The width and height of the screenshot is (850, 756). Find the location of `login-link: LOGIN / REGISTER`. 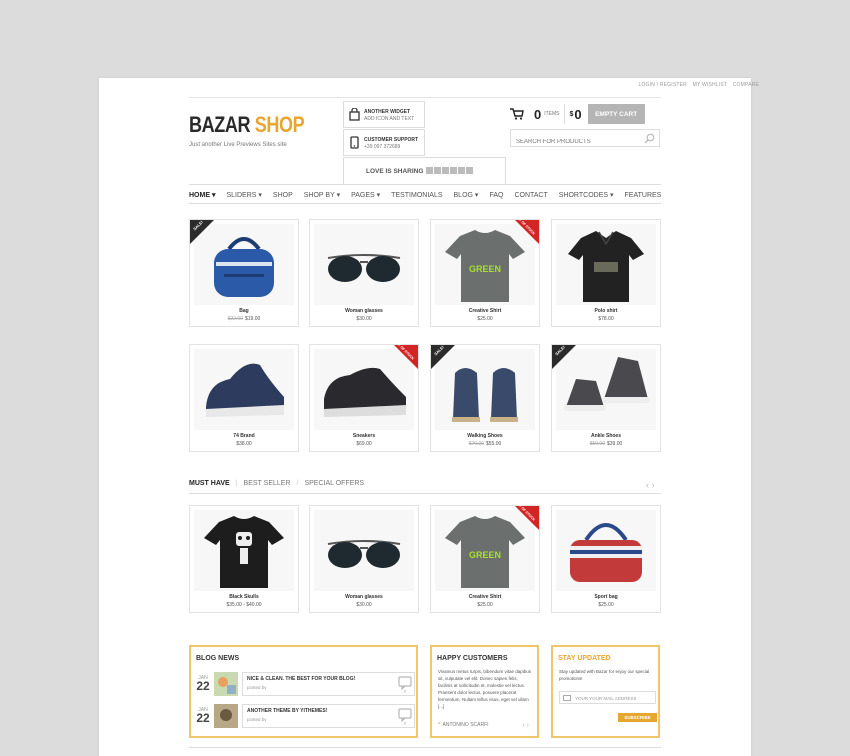

login-link: LOGIN / REGISTER is located at coordinates (662, 85).